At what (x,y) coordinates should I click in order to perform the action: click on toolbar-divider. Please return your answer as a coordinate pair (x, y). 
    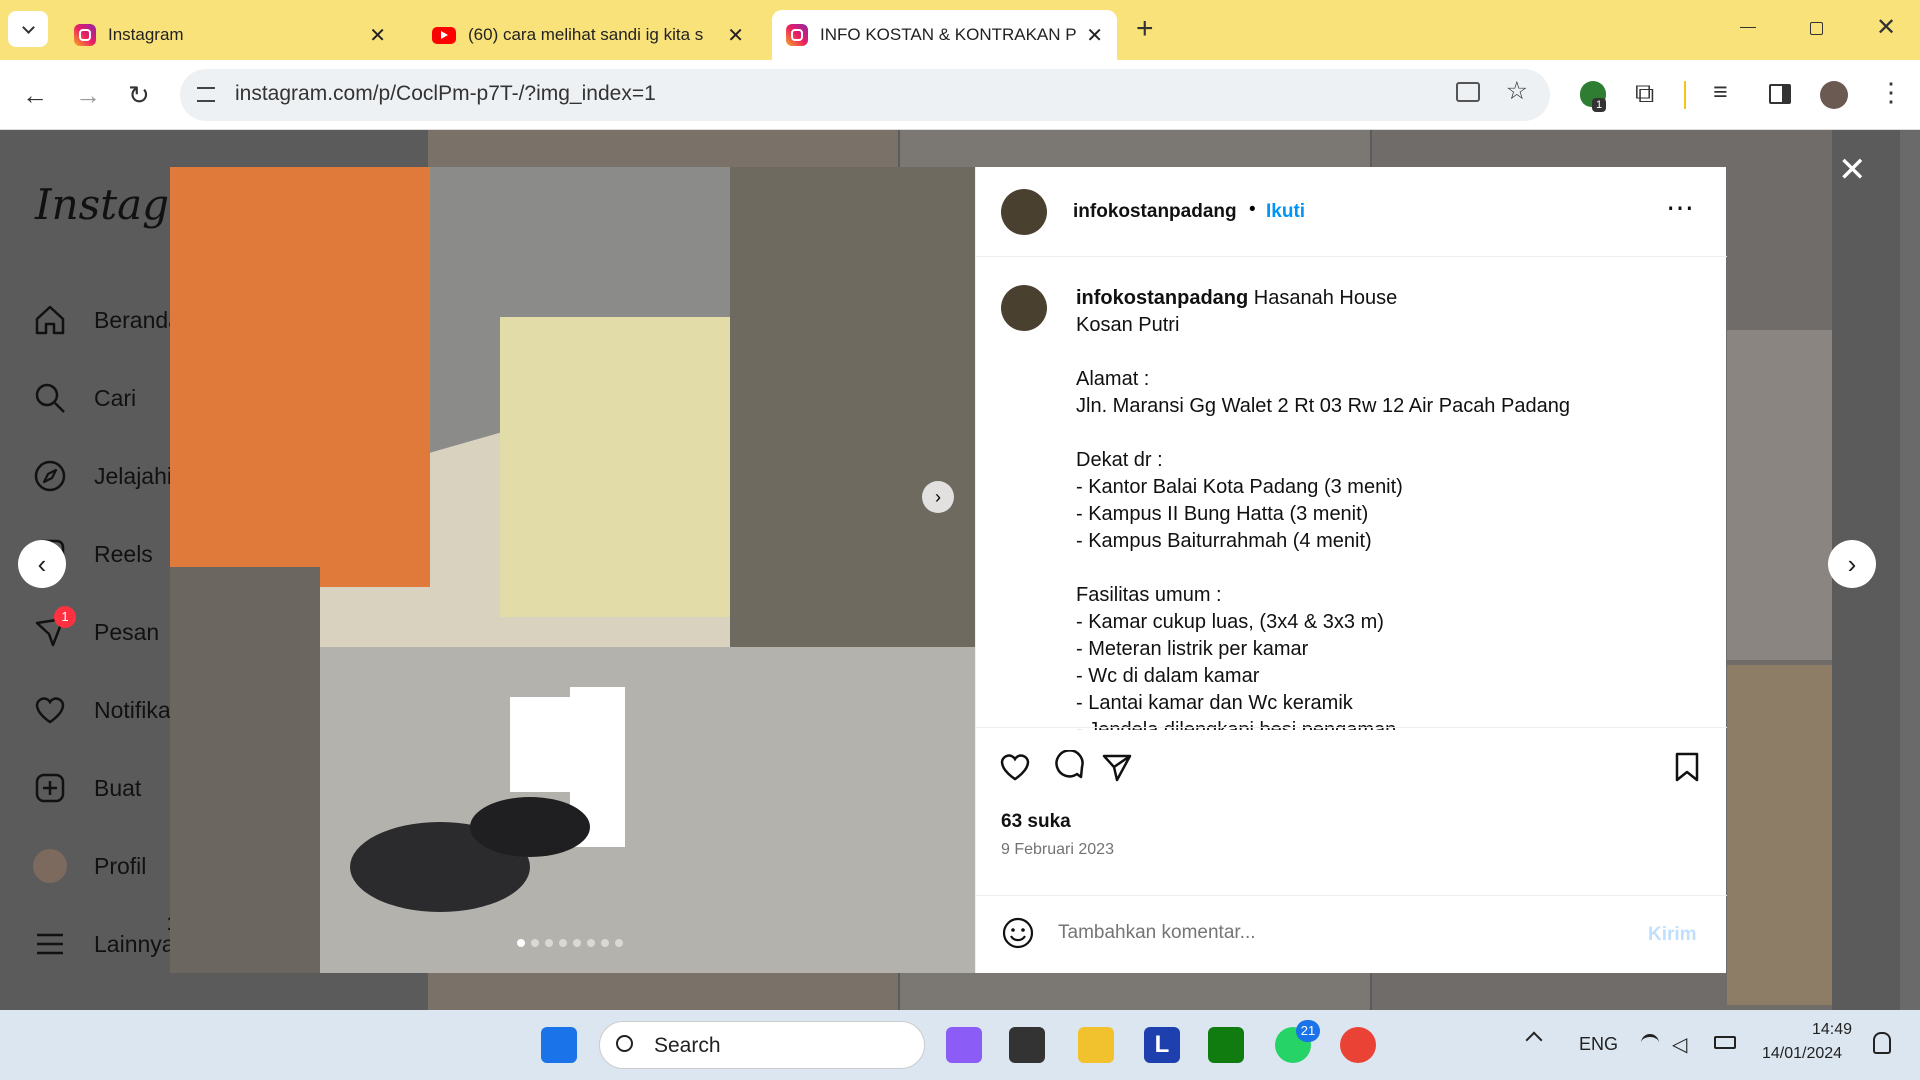
    Looking at the image, I should click on (1685, 95).